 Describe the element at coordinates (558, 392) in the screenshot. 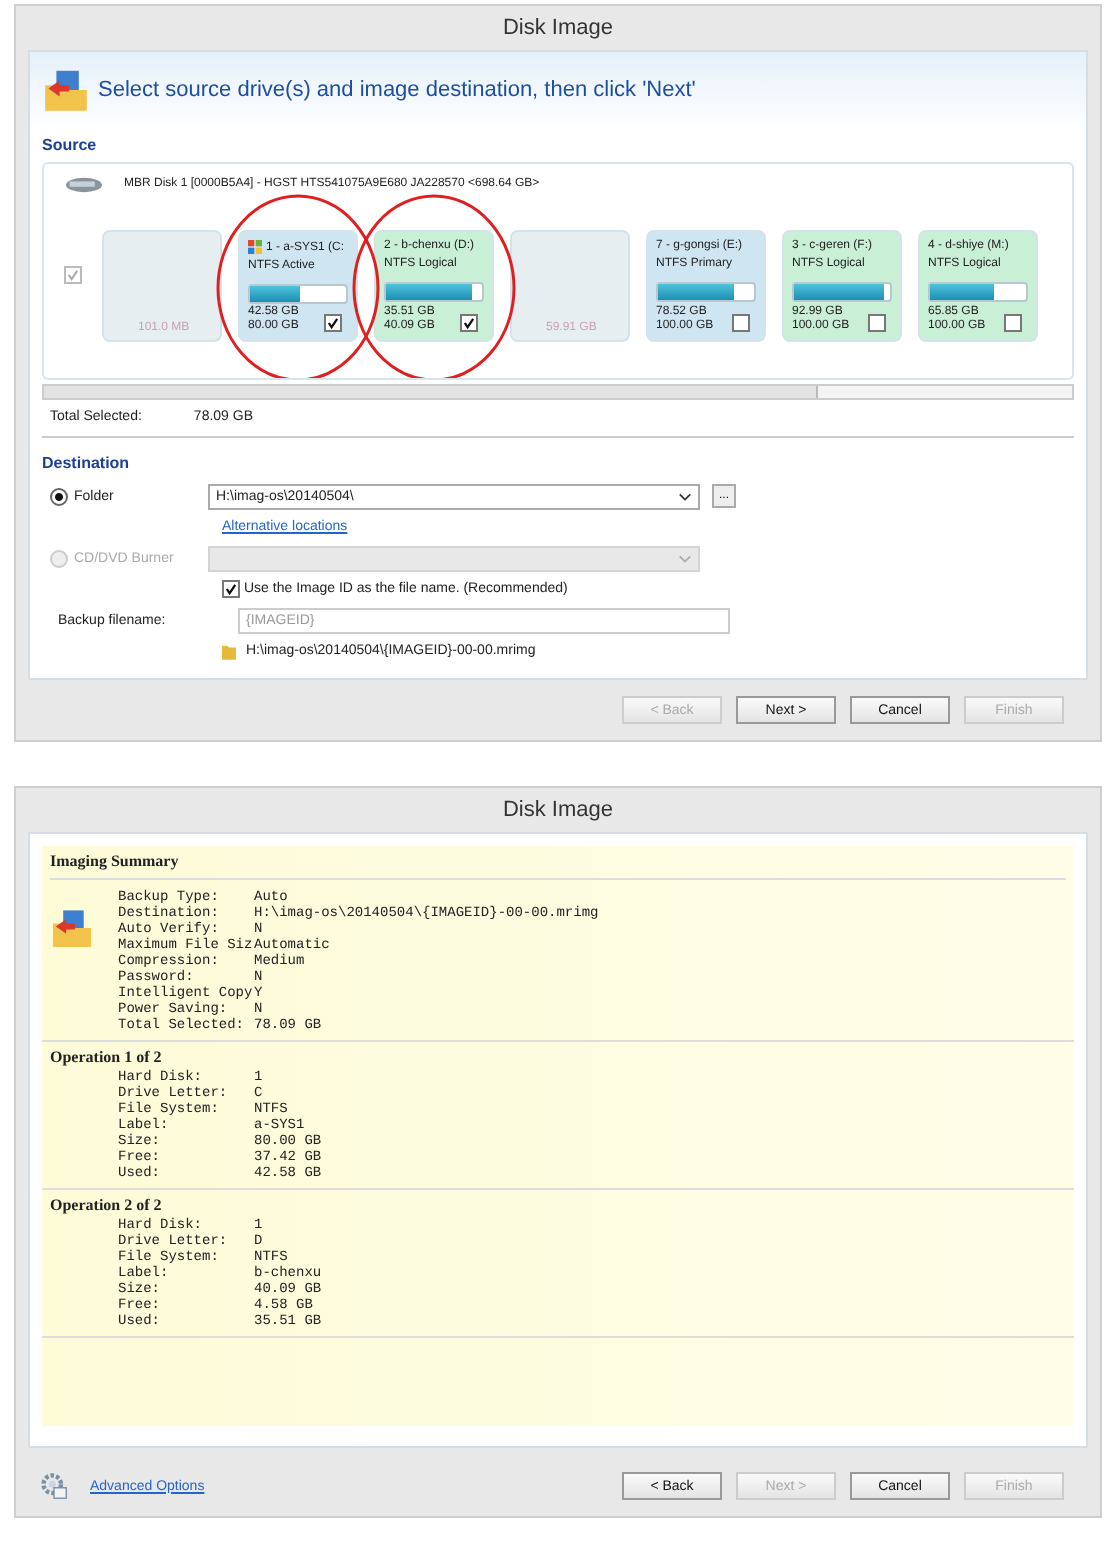

I see `horizontal-scrollbar` at that location.